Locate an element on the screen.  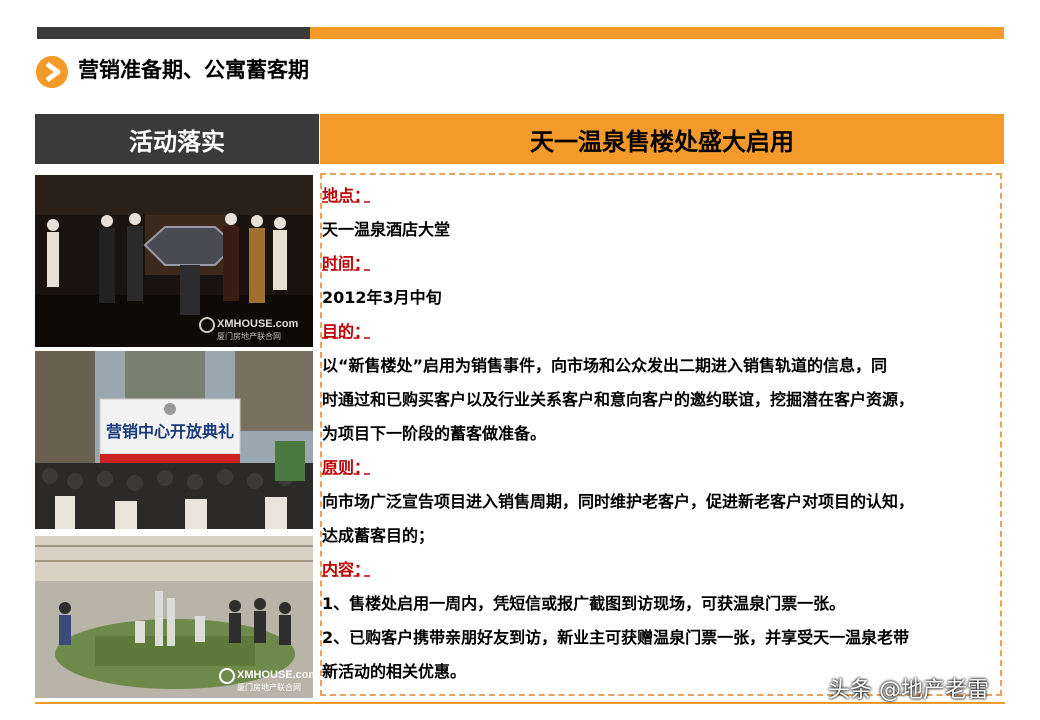
top-bar-dark is located at coordinates (173, 33).